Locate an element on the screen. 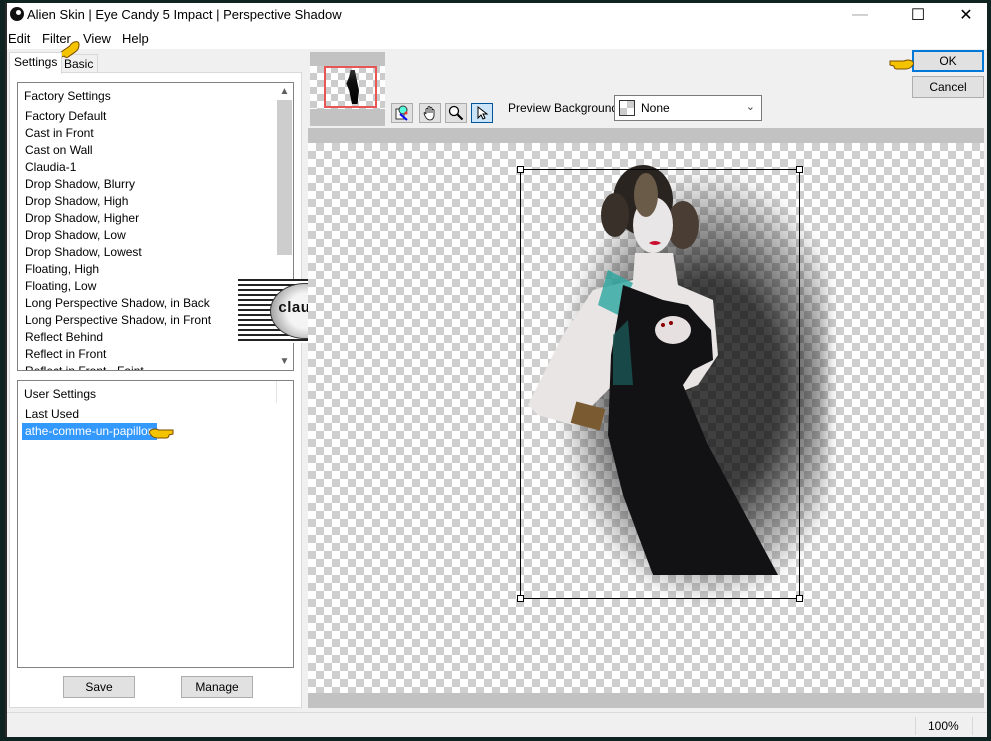 This screenshot has width=991, height=741. pointer-tool-button is located at coordinates (482, 113).